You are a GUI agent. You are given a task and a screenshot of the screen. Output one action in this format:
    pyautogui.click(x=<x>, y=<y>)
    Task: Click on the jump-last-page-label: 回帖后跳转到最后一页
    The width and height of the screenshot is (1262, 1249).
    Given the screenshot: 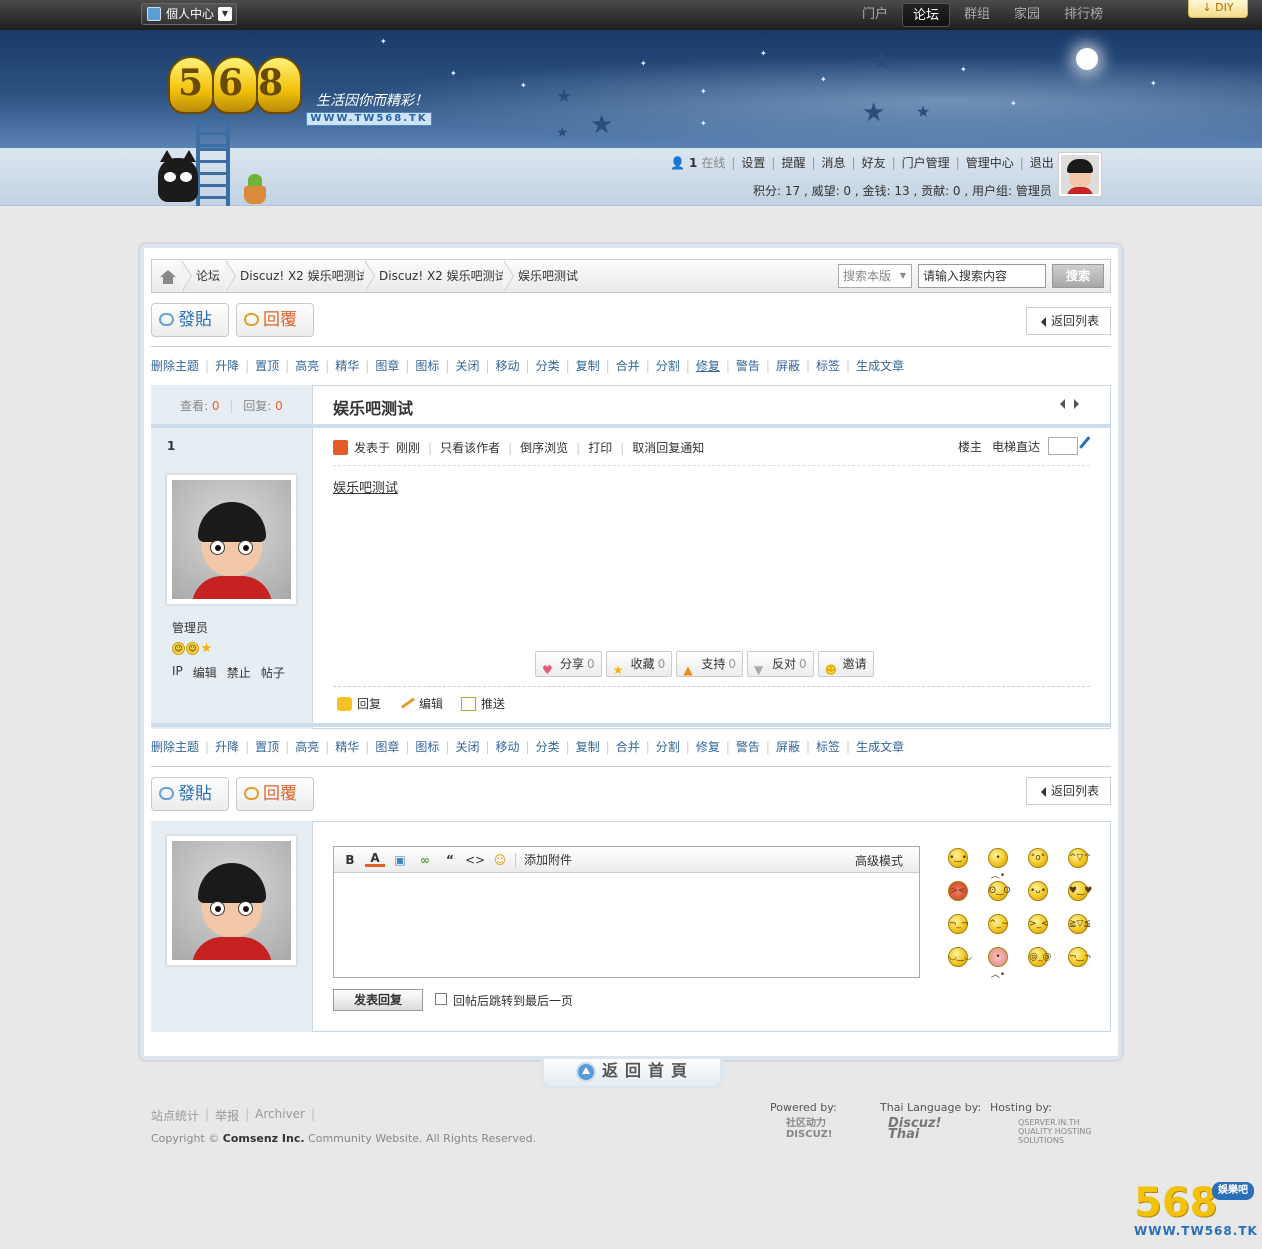 What is the action you would take?
    pyautogui.click(x=513, y=1000)
    